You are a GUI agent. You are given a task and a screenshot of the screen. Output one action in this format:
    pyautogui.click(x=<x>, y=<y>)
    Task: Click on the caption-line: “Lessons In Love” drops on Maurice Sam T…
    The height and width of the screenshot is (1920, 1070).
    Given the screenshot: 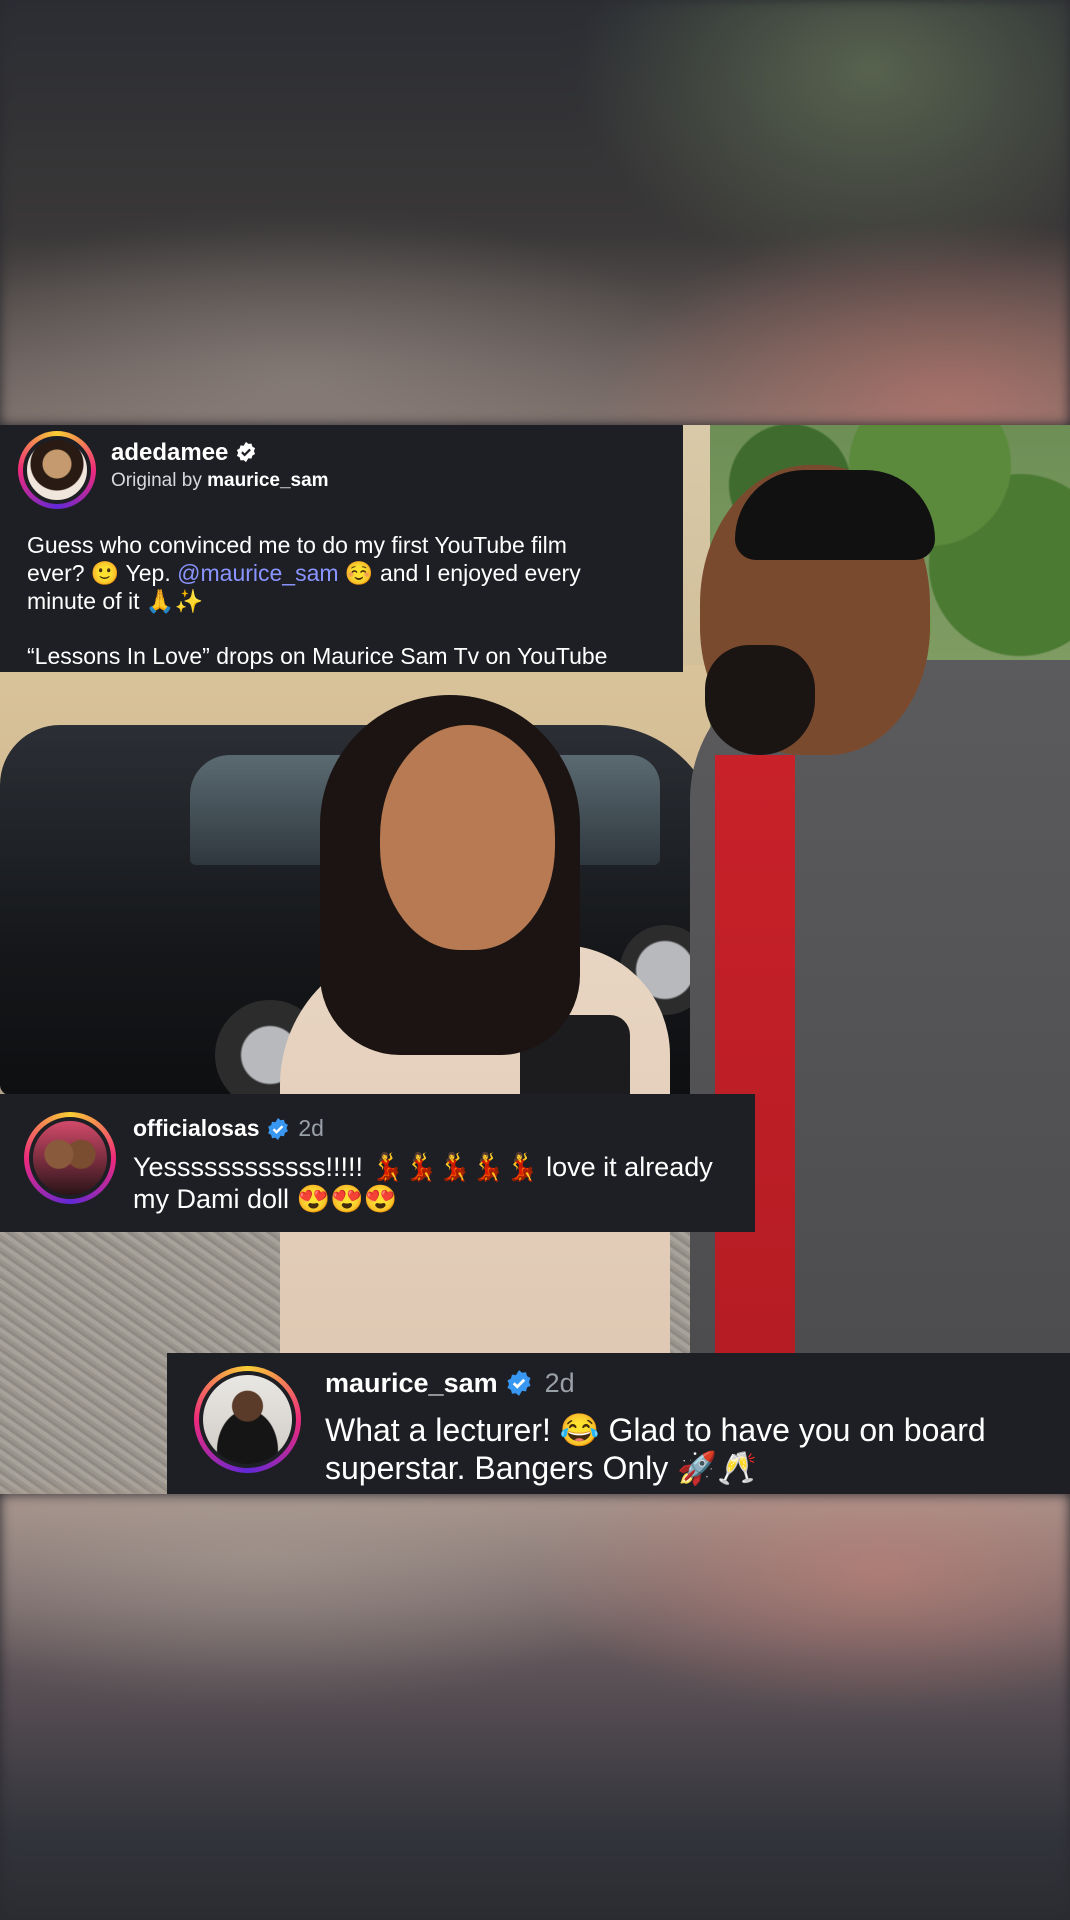 What is the action you would take?
    pyautogui.click(x=317, y=656)
    